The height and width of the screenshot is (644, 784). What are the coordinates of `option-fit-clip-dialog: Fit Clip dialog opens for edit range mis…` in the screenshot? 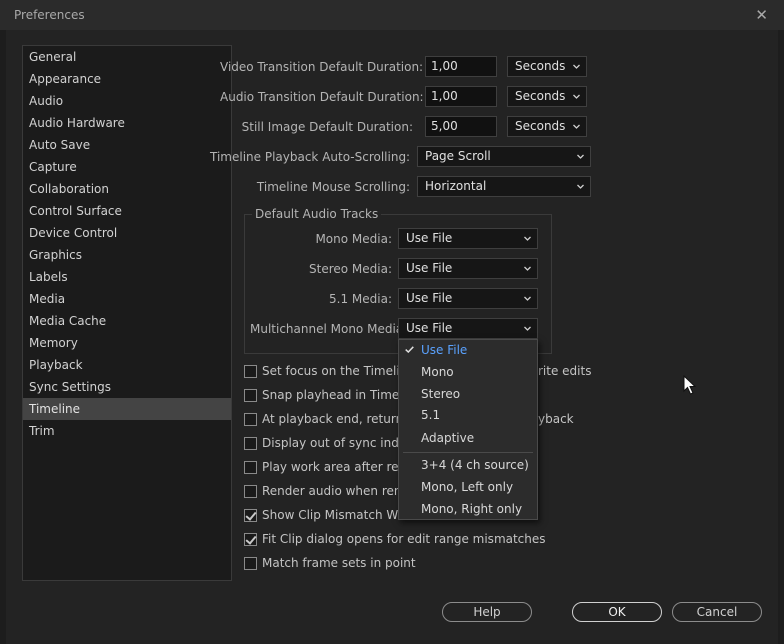 It's located at (395, 541).